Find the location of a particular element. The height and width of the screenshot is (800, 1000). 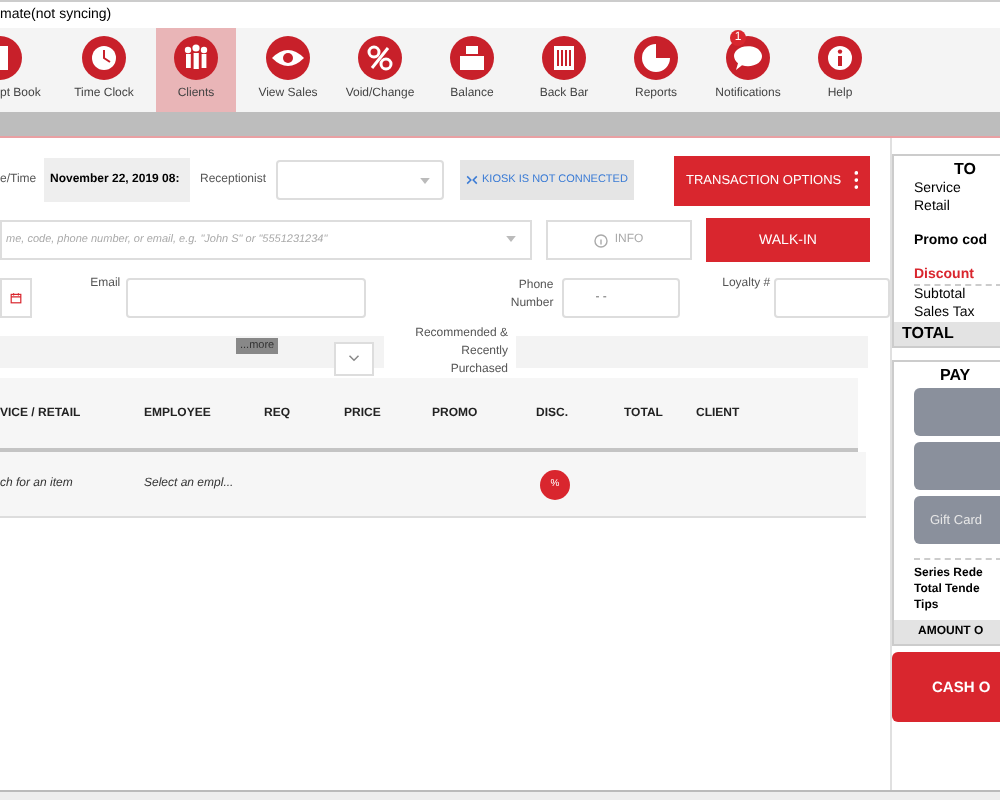

people-icon is located at coordinates (196, 58).